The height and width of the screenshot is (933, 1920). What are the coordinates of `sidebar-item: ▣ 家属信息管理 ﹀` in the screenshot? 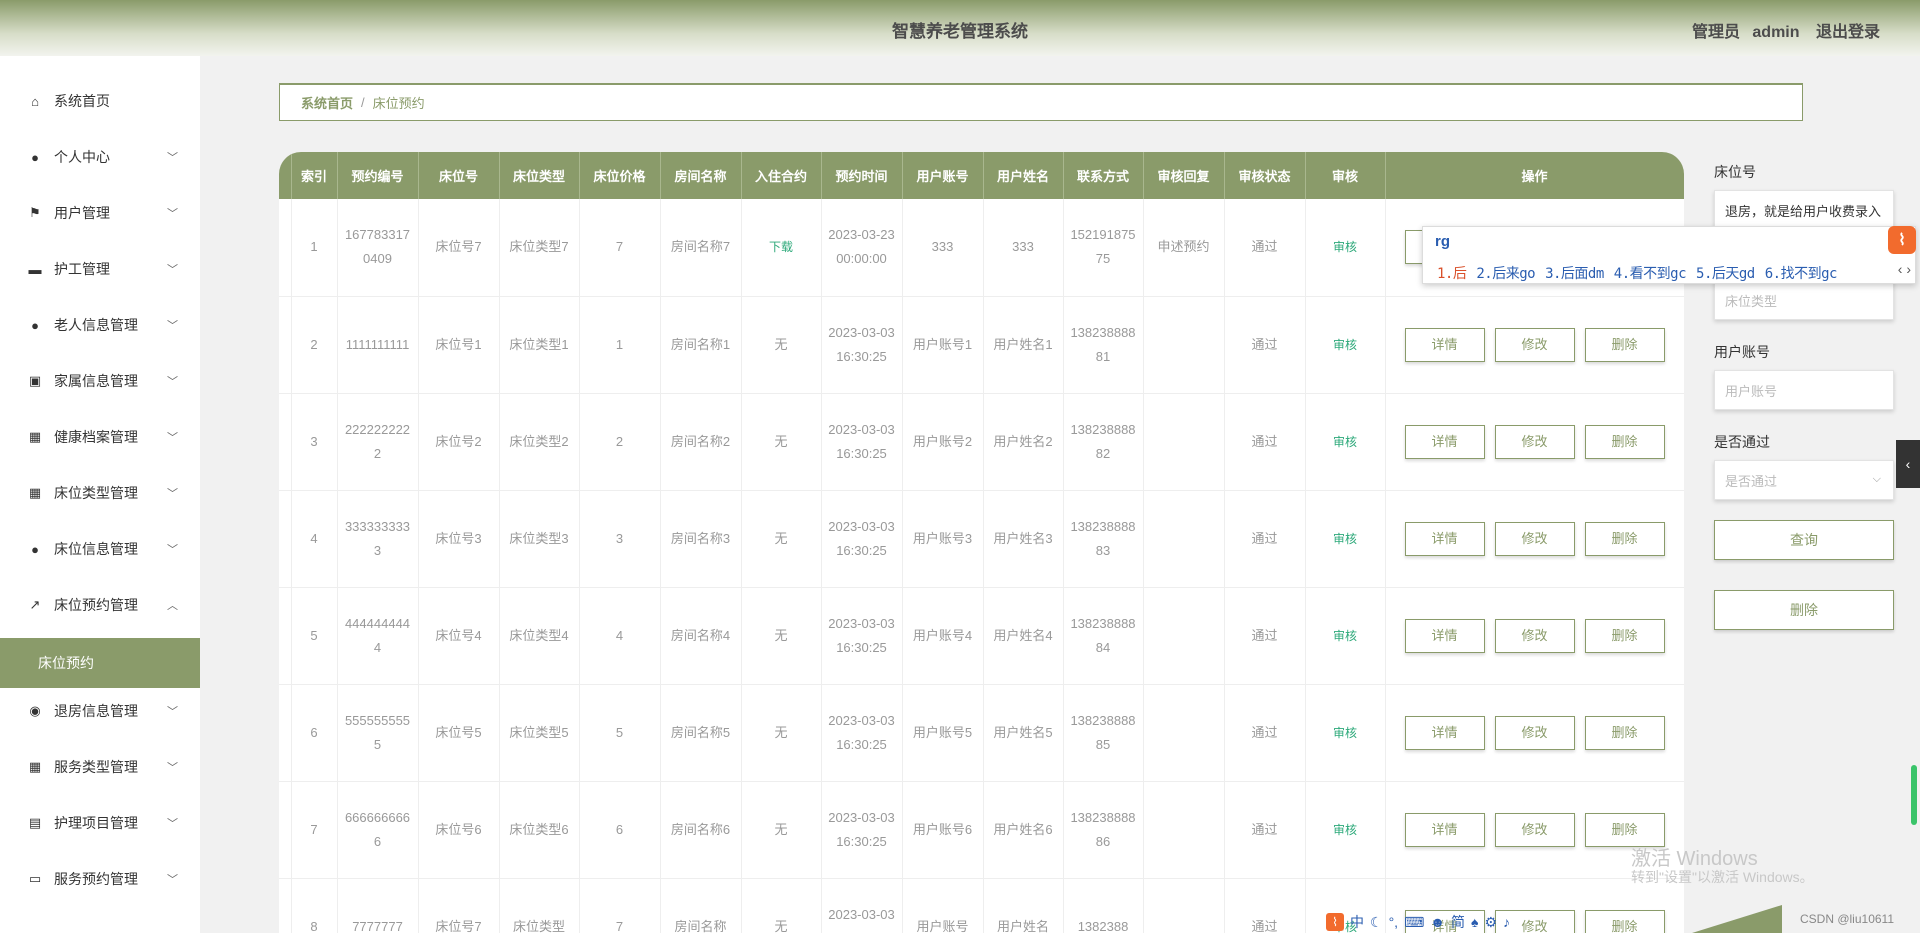 It's located at (100, 381).